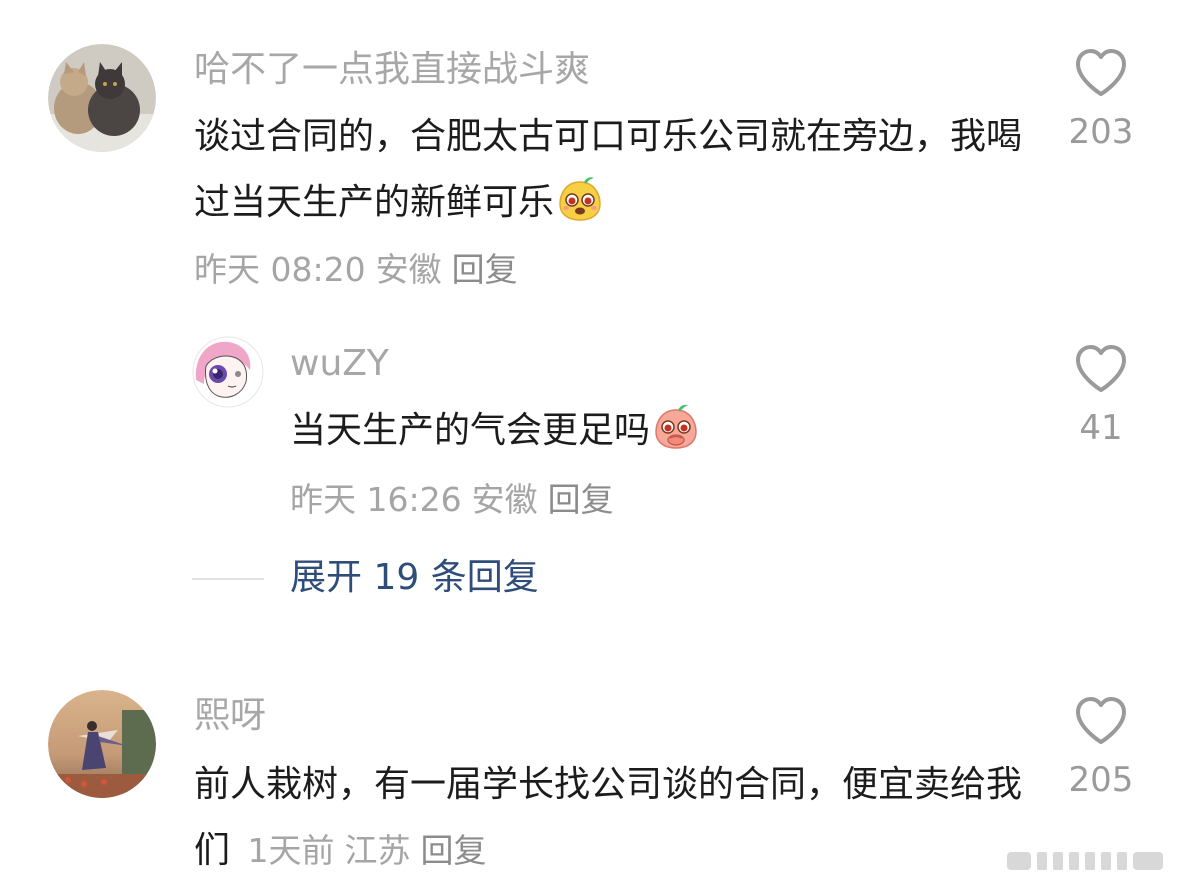 The height and width of the screenshot is (896, 1179). What do you see at coordinates (291, 850) in the screenshot?
I see `comment-time: 1天前` at bounding box center [291, 850].